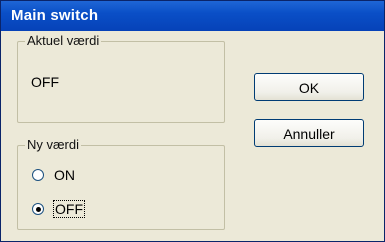 This screenshot has height=242, width=385. I want to click on radio-on-label: ON, so click(64, 175).